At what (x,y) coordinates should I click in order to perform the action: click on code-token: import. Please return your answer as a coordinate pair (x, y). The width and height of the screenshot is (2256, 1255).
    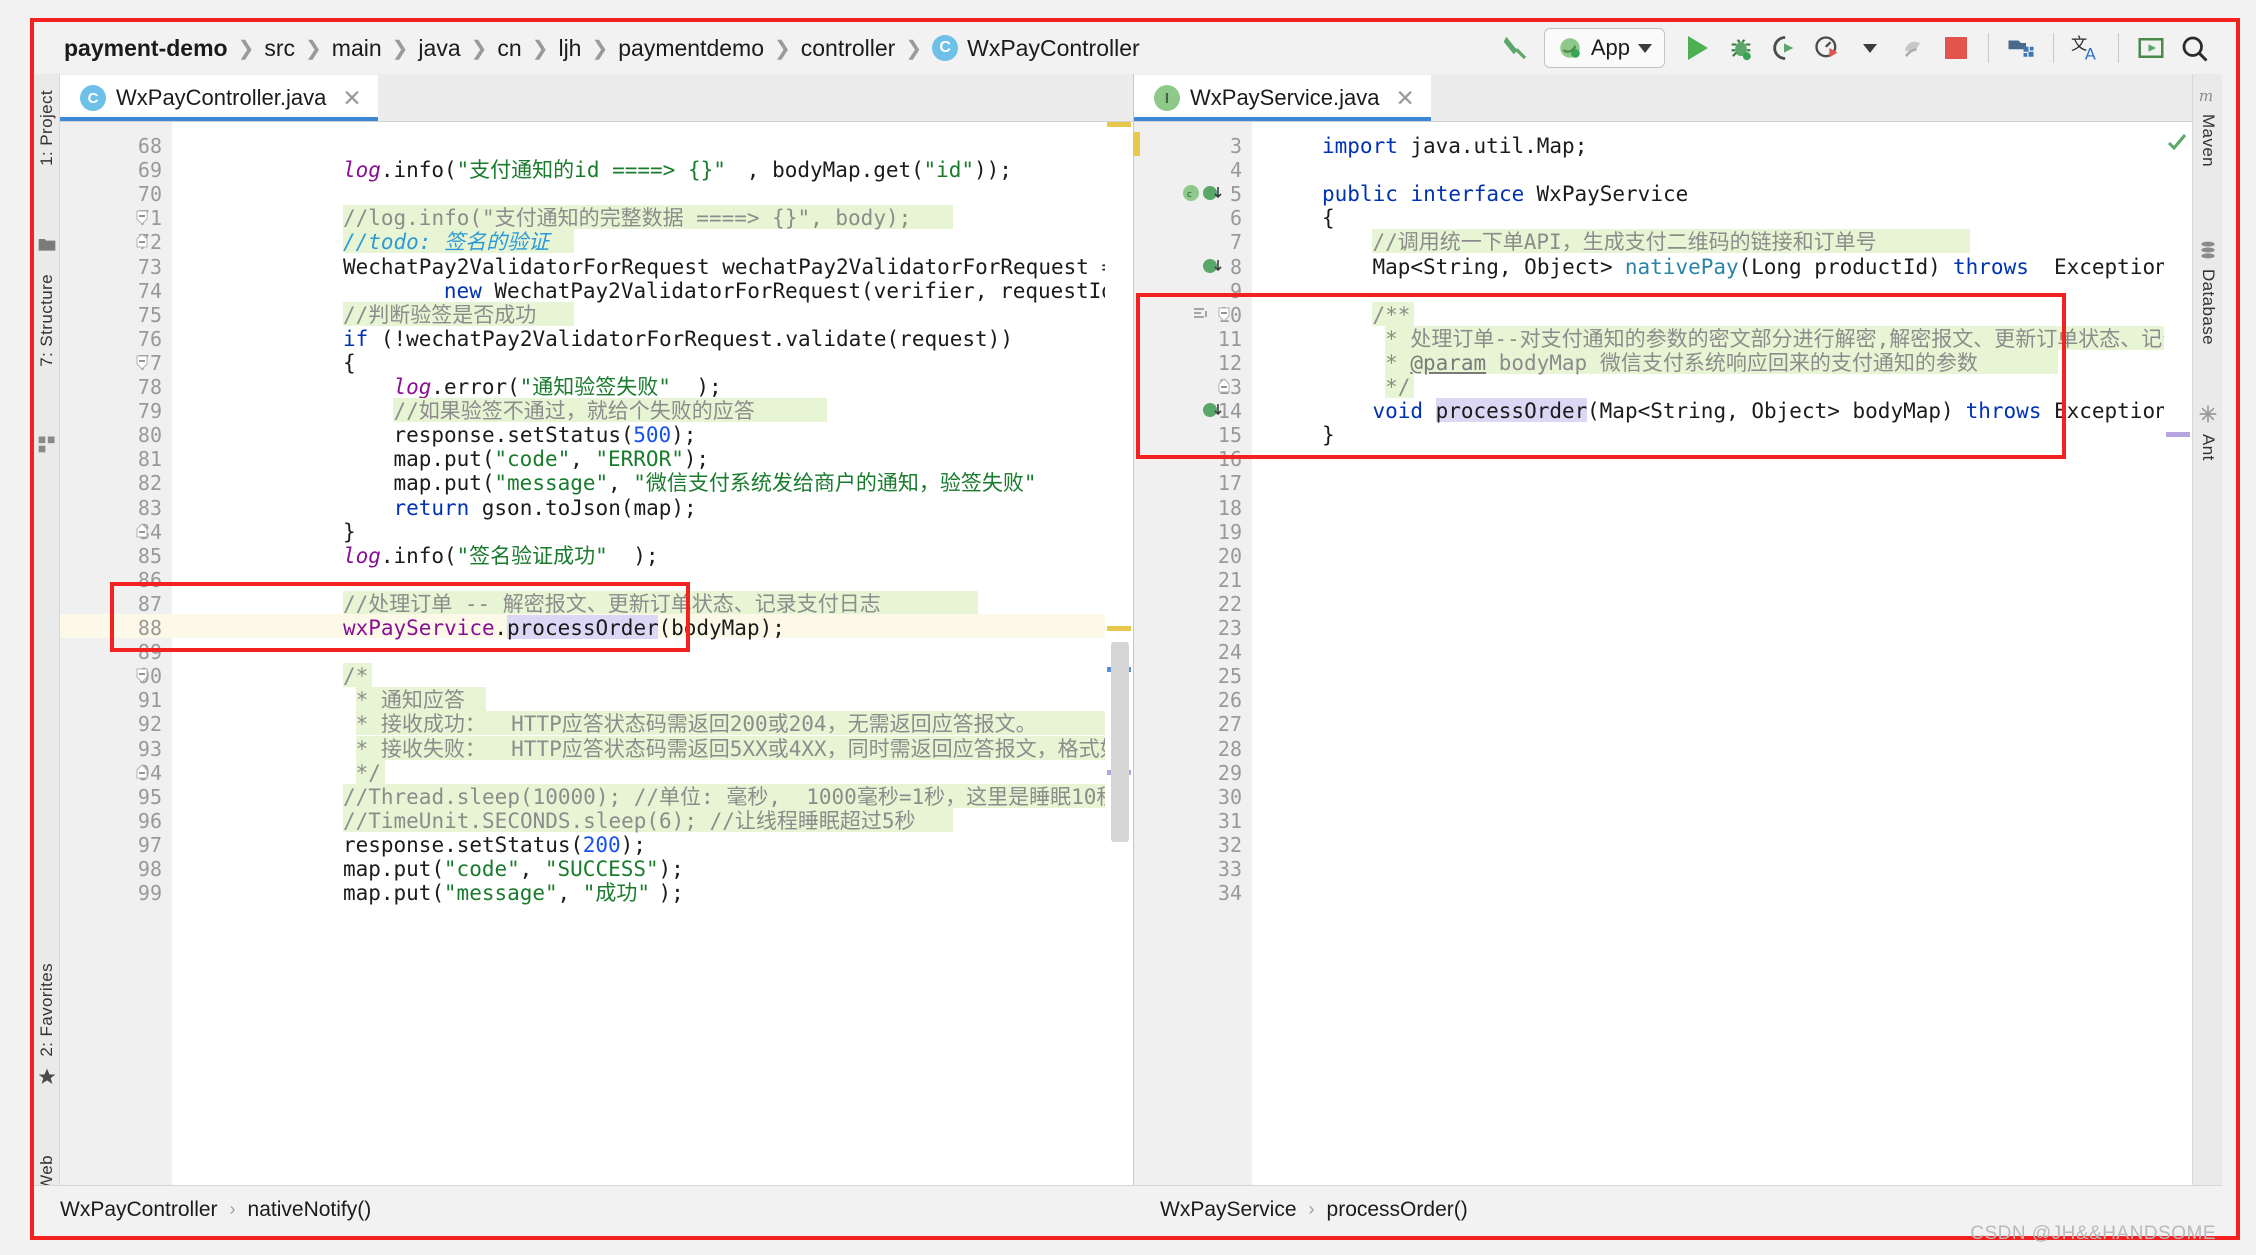
    Looking at the image, I should click on (1366, 146).